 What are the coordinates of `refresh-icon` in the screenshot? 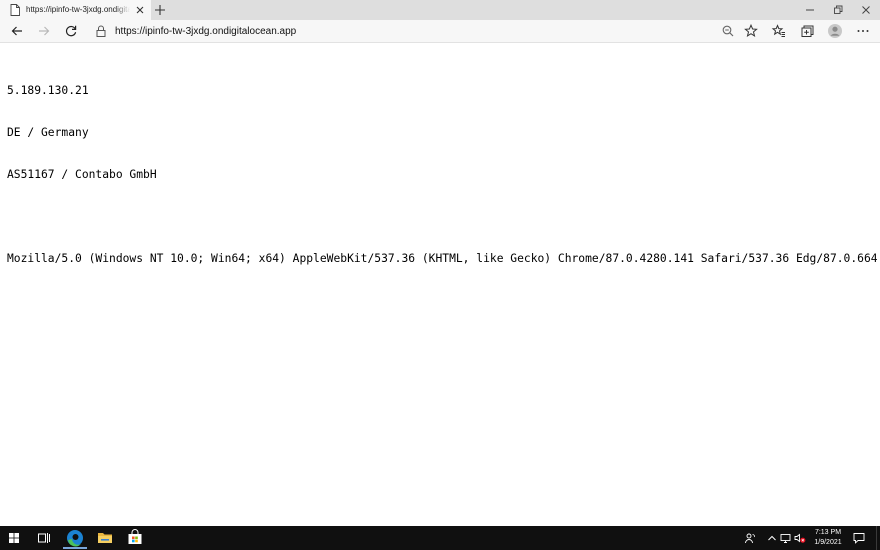 It's located at (71, 31).